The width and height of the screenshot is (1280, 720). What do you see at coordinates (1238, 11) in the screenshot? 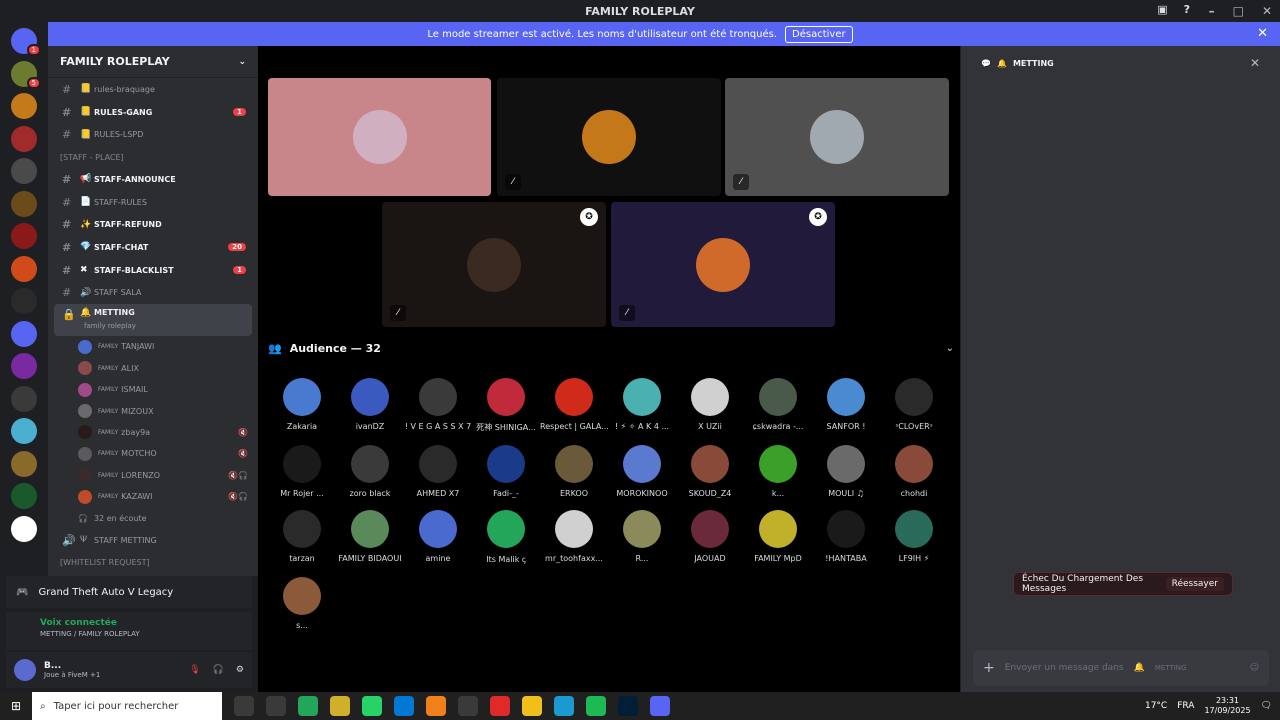
I see `maximize-button: □` at bounding box center [1238, 11].